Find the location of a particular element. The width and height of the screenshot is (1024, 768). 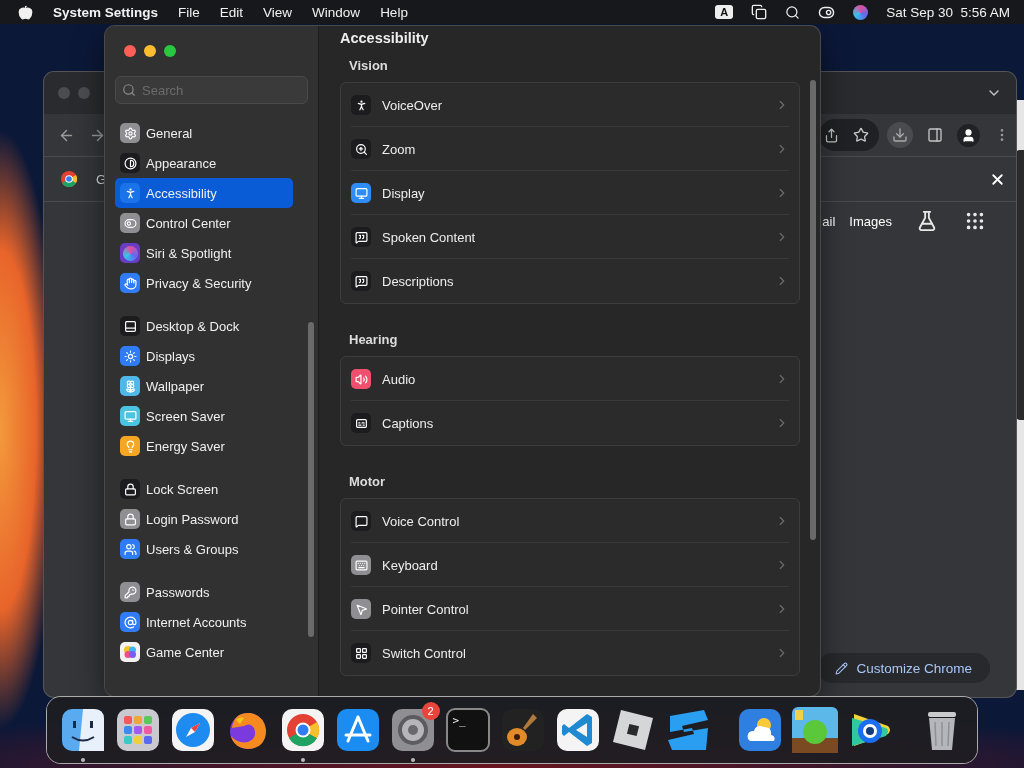

pencil-icon is located at coordinates (842, 668).